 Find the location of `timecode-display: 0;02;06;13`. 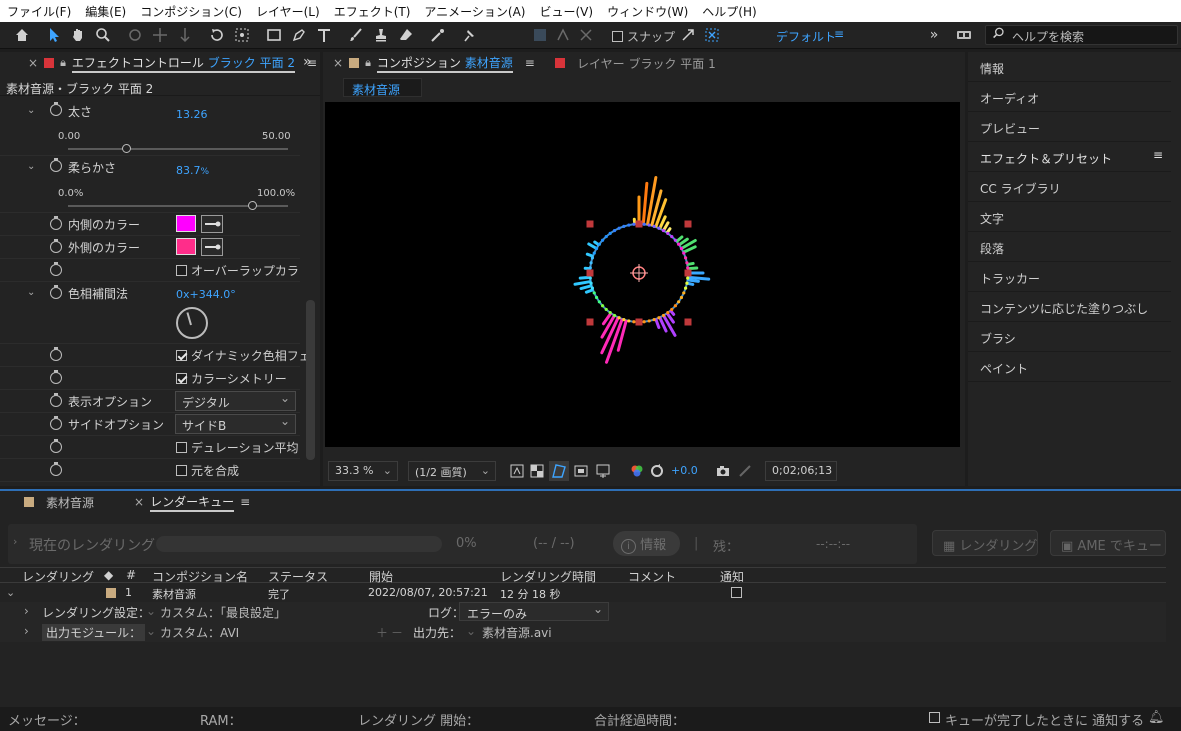

timecode-display: 0;02;06;13 is located at coordinates (801, 471).